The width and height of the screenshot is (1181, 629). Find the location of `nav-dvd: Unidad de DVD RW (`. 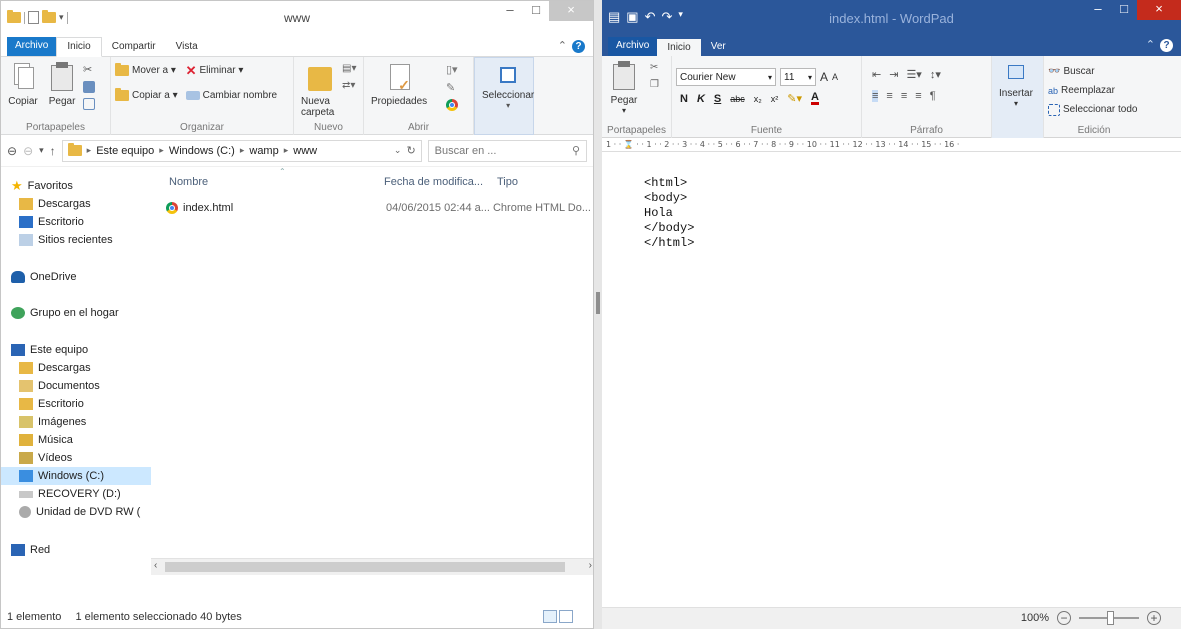

nav-dvd: Unidad de DVD RW ( is located at coordinates (79, 512).